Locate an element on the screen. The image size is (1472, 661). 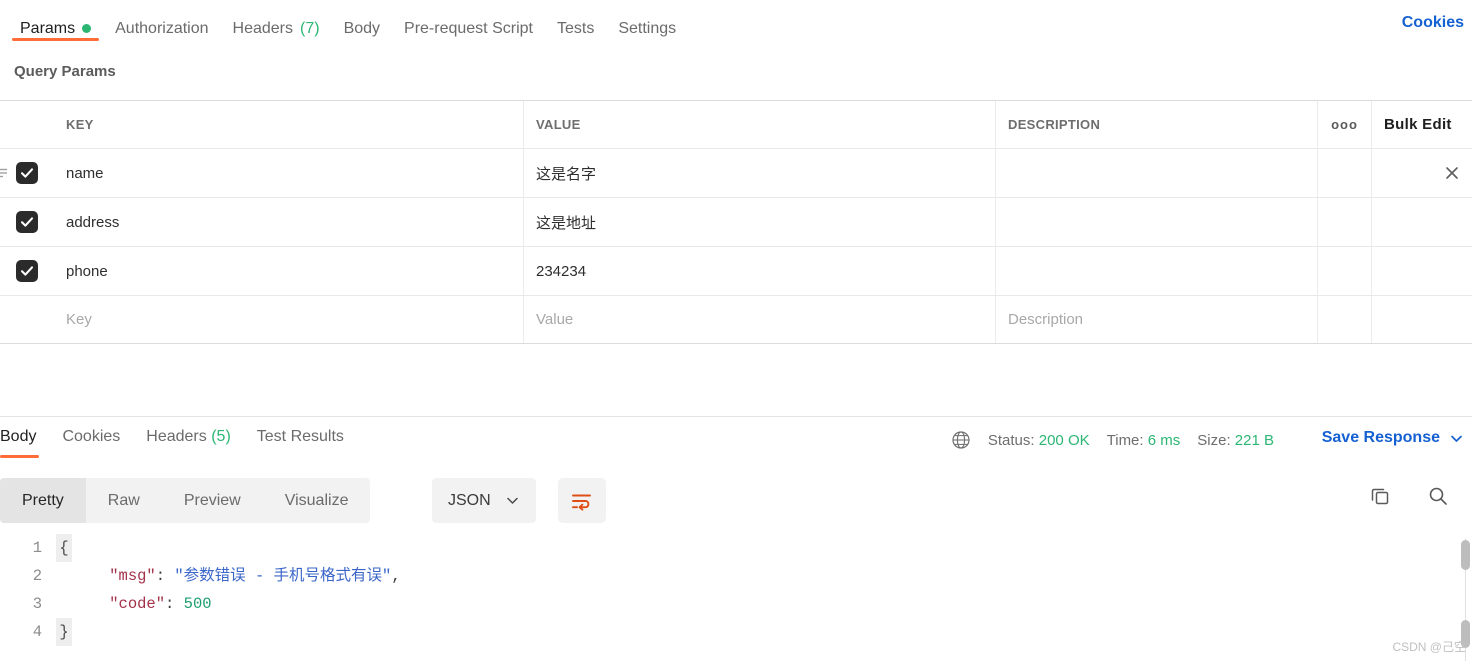
table-row: address 这是地址 is located at coordinates (736, 221).